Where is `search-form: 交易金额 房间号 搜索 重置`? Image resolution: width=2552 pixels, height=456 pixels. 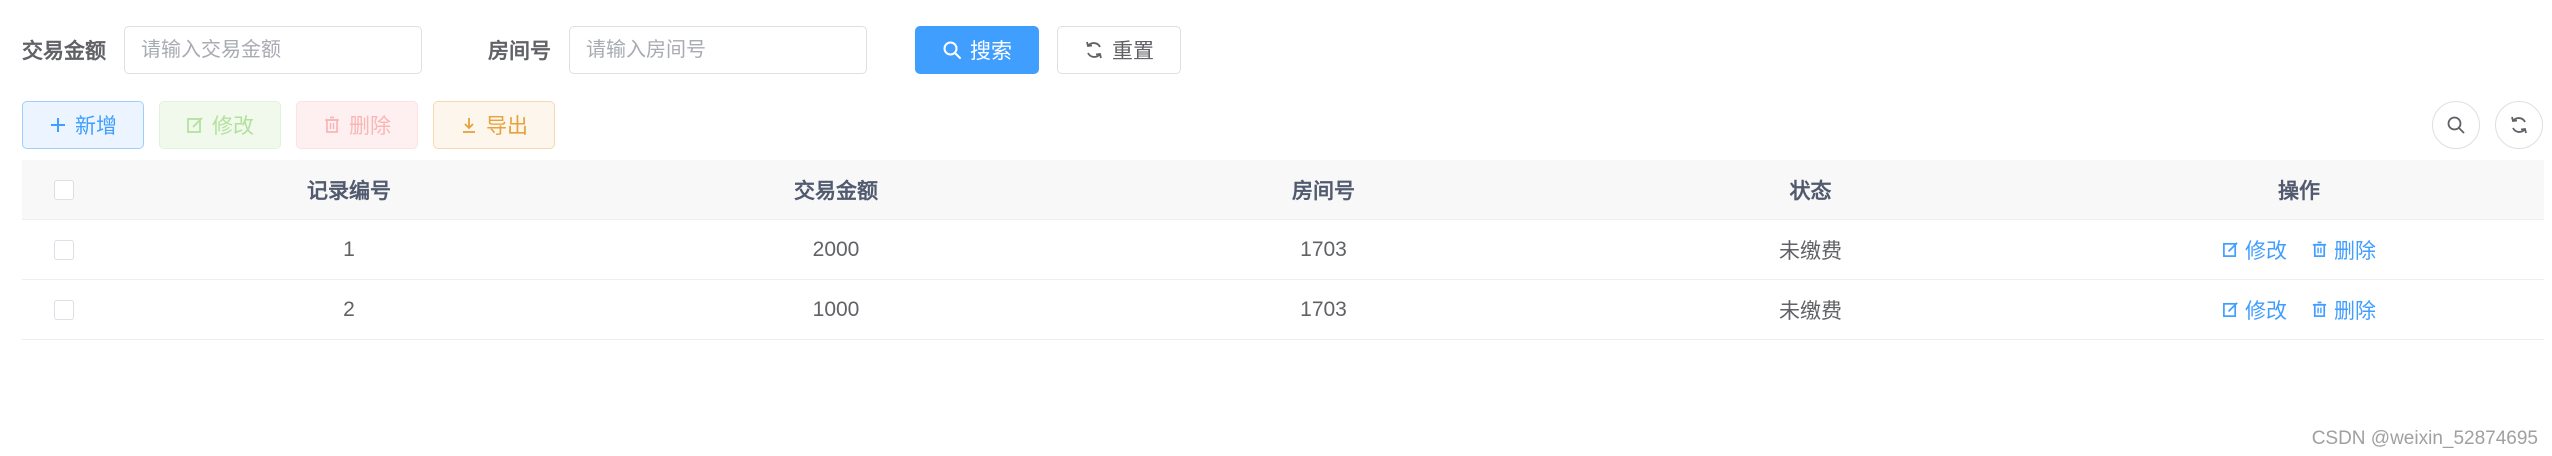 search-form: 交易金额 房间号 搜索 重置 is located at coordinates (601, 50).